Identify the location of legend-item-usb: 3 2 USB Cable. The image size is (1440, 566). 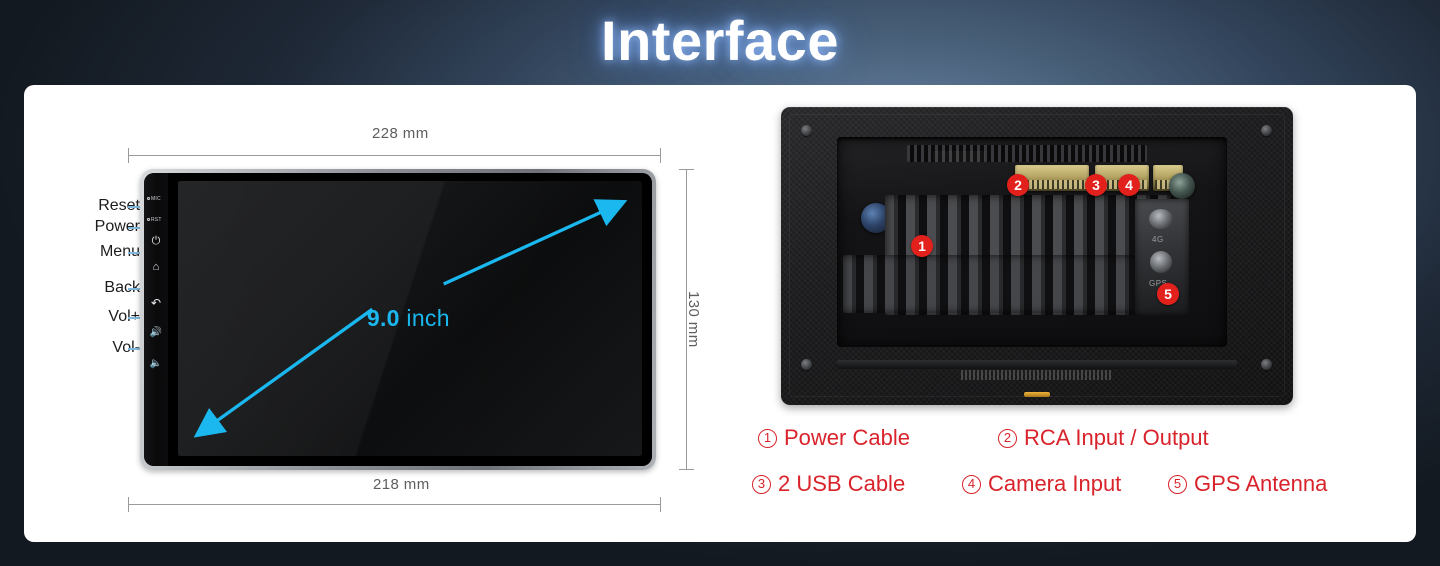
(828, 484).